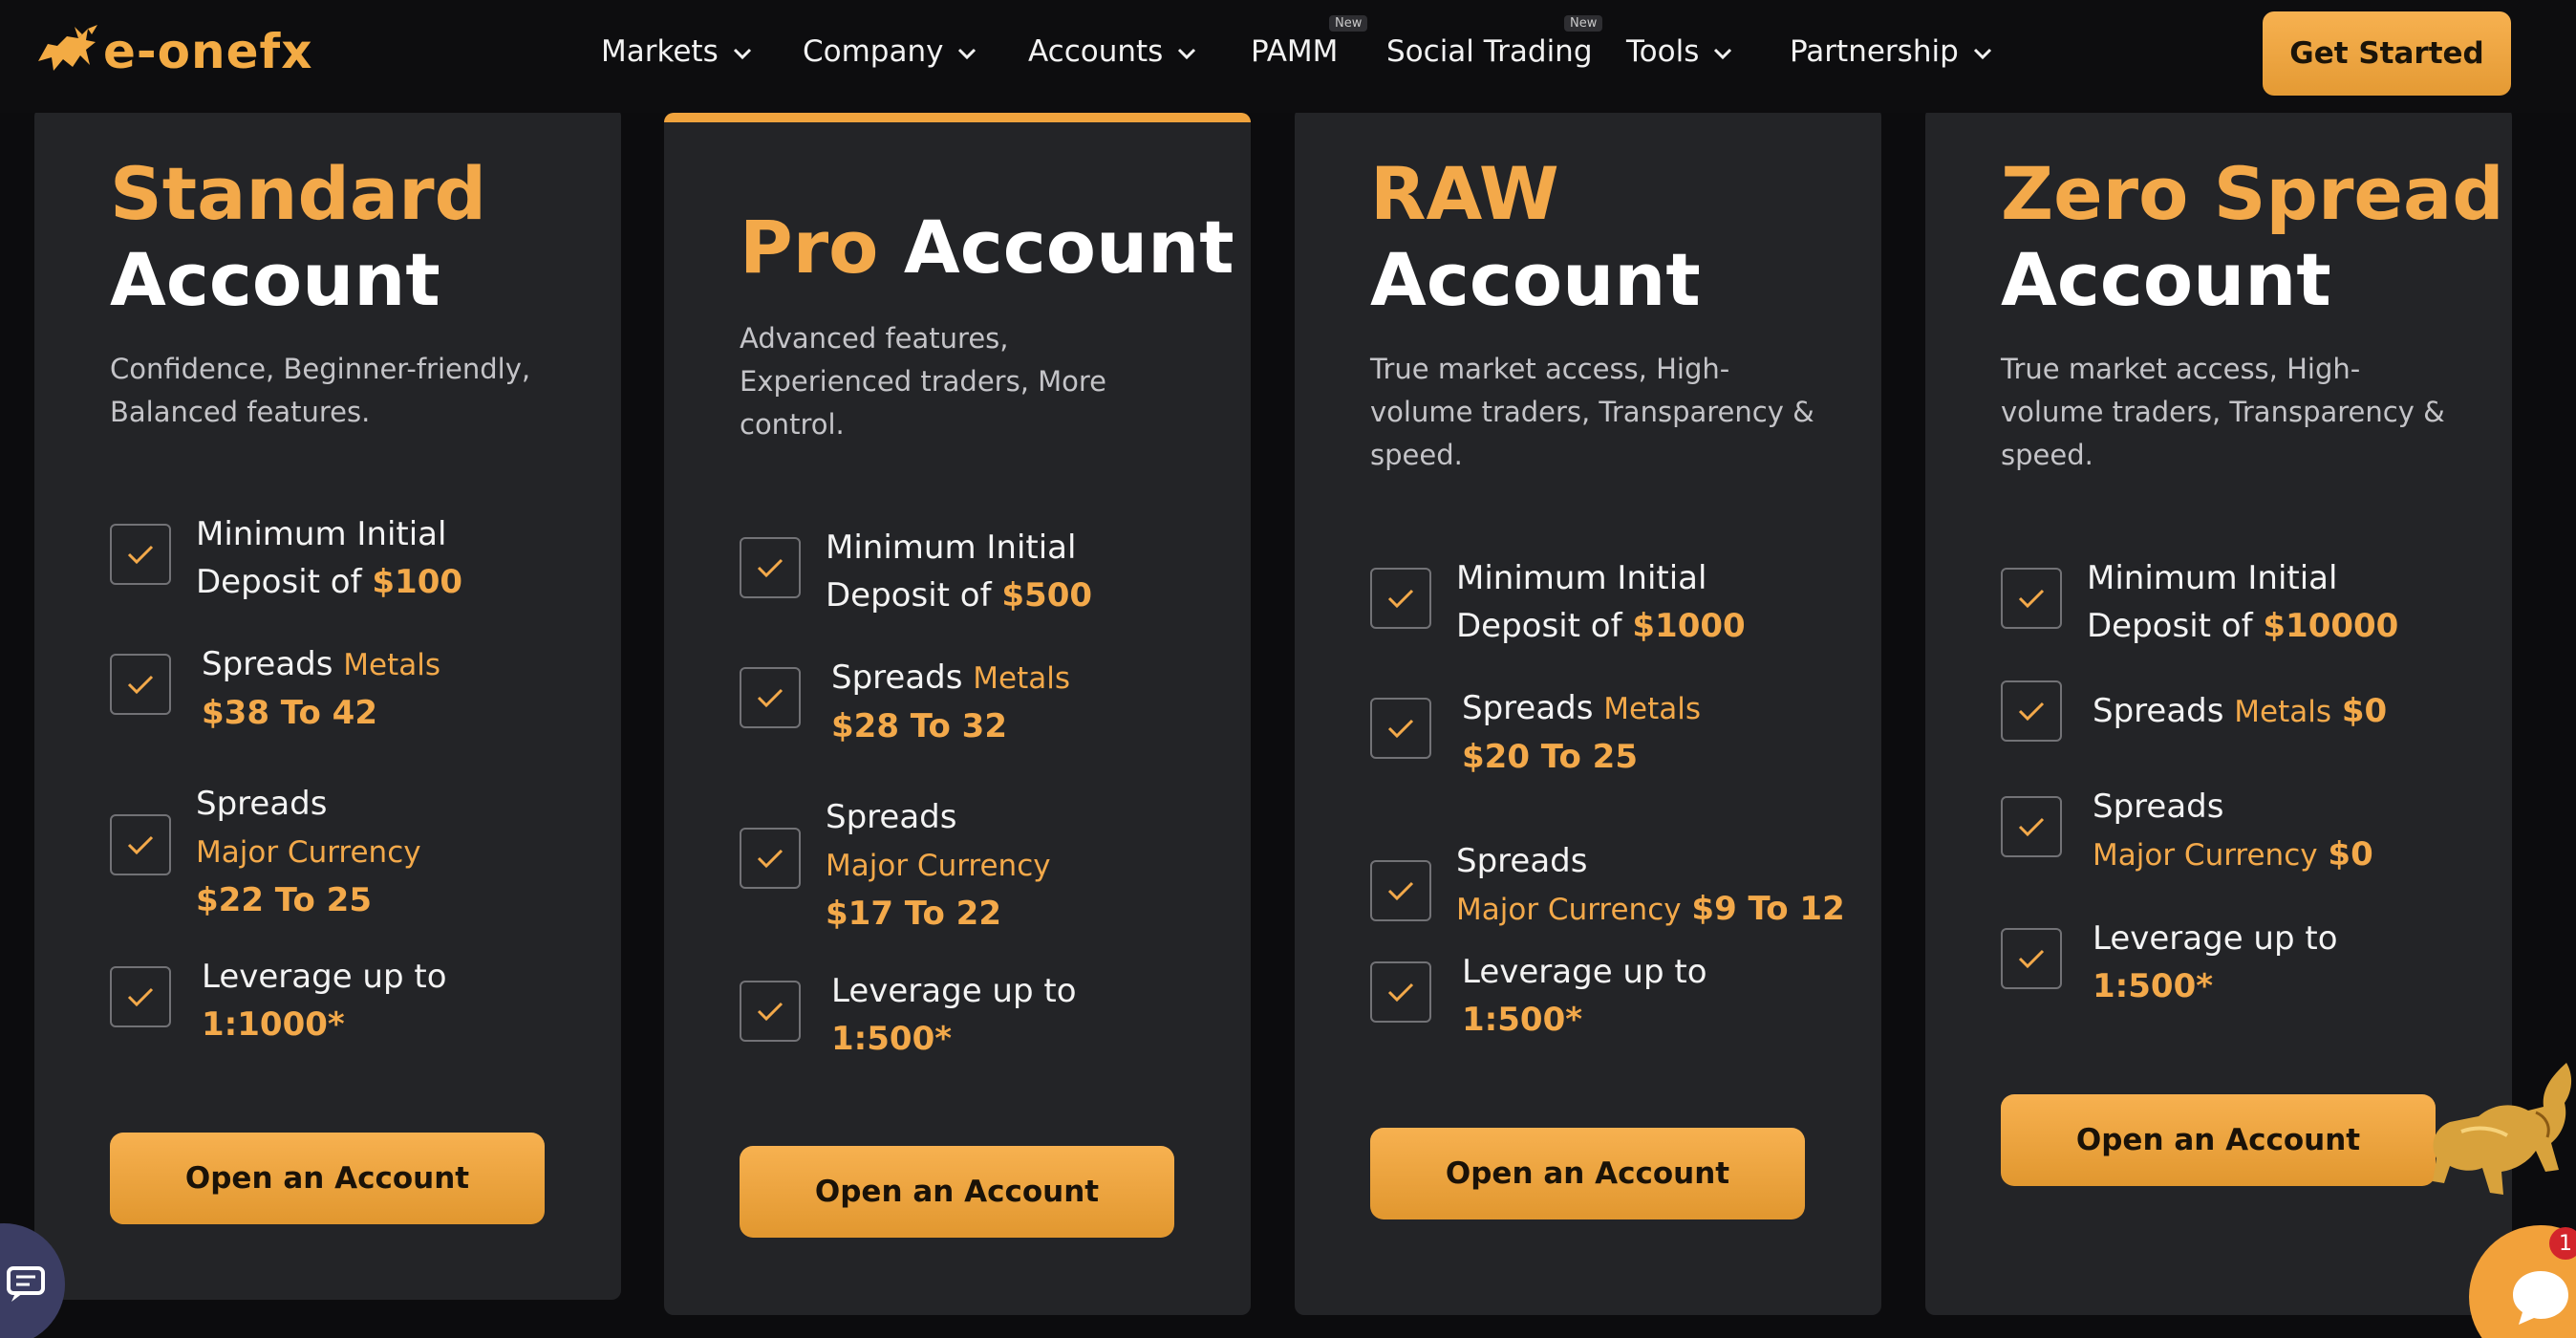  What do you see at coordinates (2331, 626) in the screenshot?
I see `deposit-amount: $10000` at bounding box center [2331, 626].